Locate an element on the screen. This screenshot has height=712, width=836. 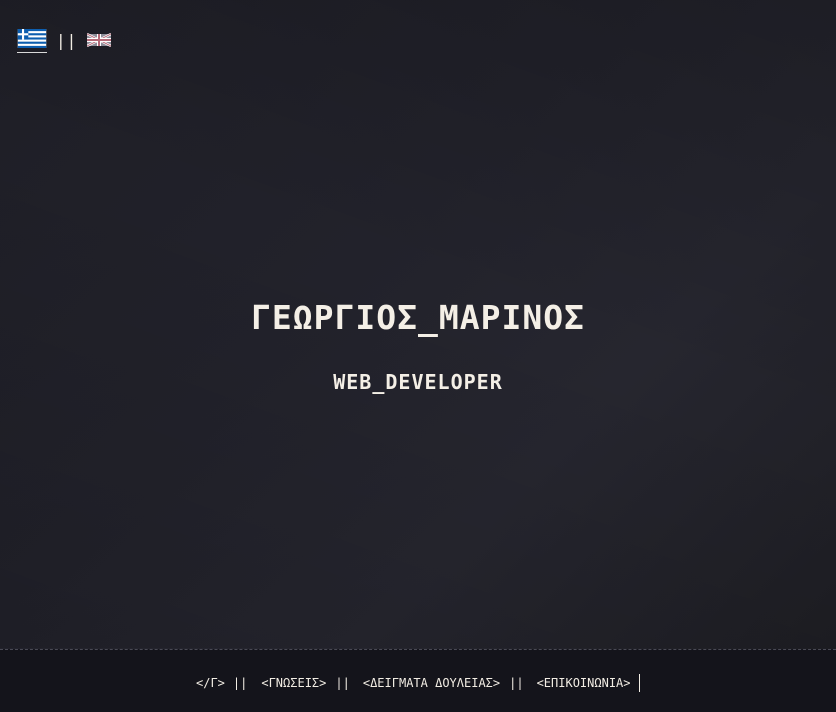
uk-flag-icon is located at coordinates (99, 40).